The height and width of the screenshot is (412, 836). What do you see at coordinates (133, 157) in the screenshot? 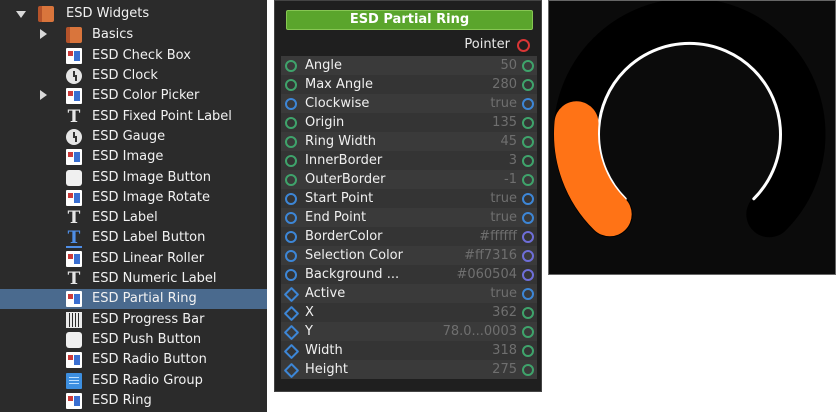
I see `tree-item-esd-image: ESD Image` at bounding box center [133, 157].